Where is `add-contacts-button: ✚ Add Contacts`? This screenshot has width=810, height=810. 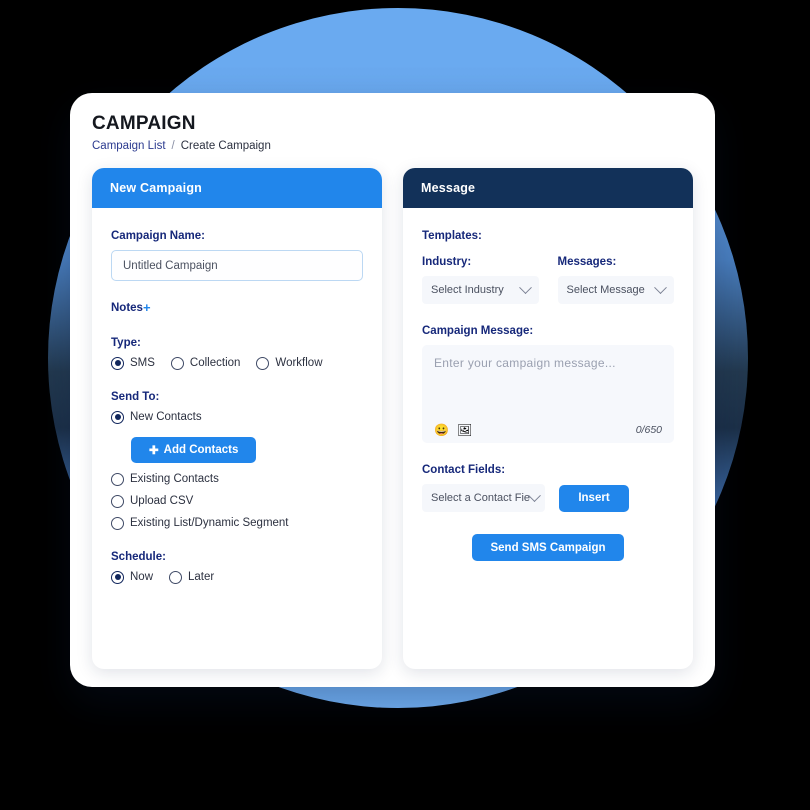
add-contacts-button: ✚ Add Contacts is located at coordinates (194, 449).